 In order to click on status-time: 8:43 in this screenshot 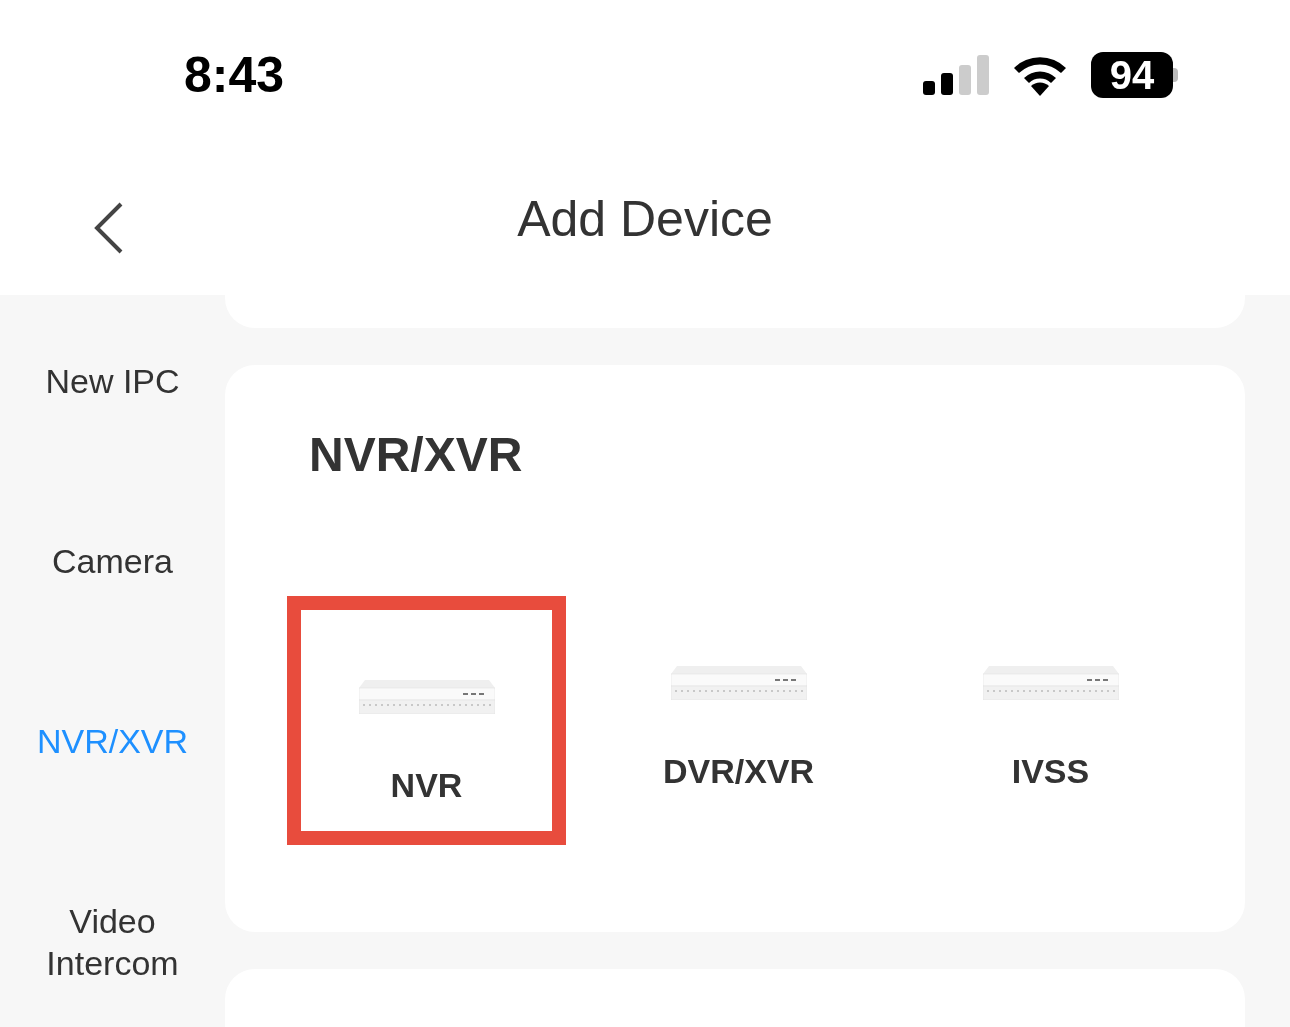, I will do `click(234, 75)`.